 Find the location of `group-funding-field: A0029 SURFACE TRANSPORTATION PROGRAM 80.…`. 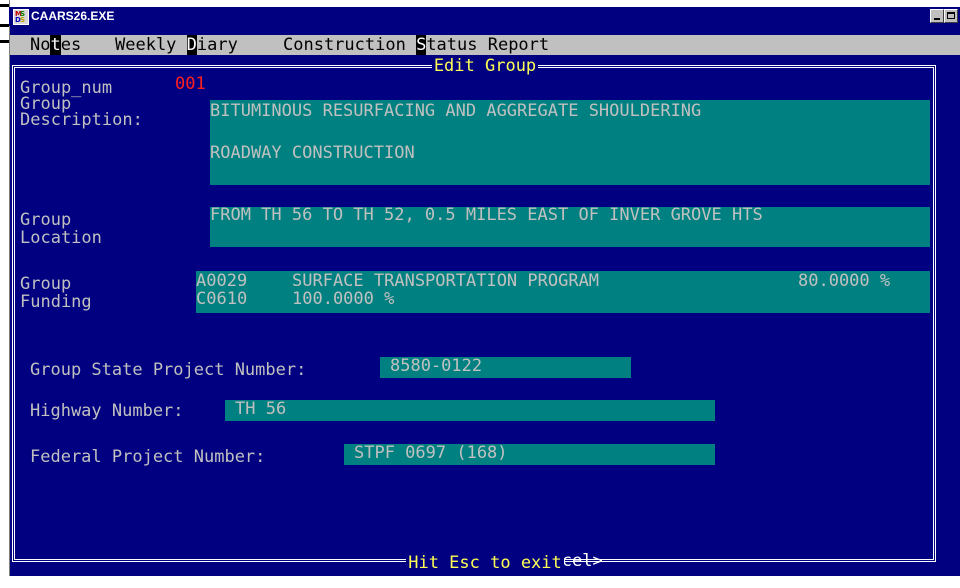

group-funding-field: A0029 SURFACE TRANSPORTATION PROGRAM 80.… is located at coordinates (563, 292).